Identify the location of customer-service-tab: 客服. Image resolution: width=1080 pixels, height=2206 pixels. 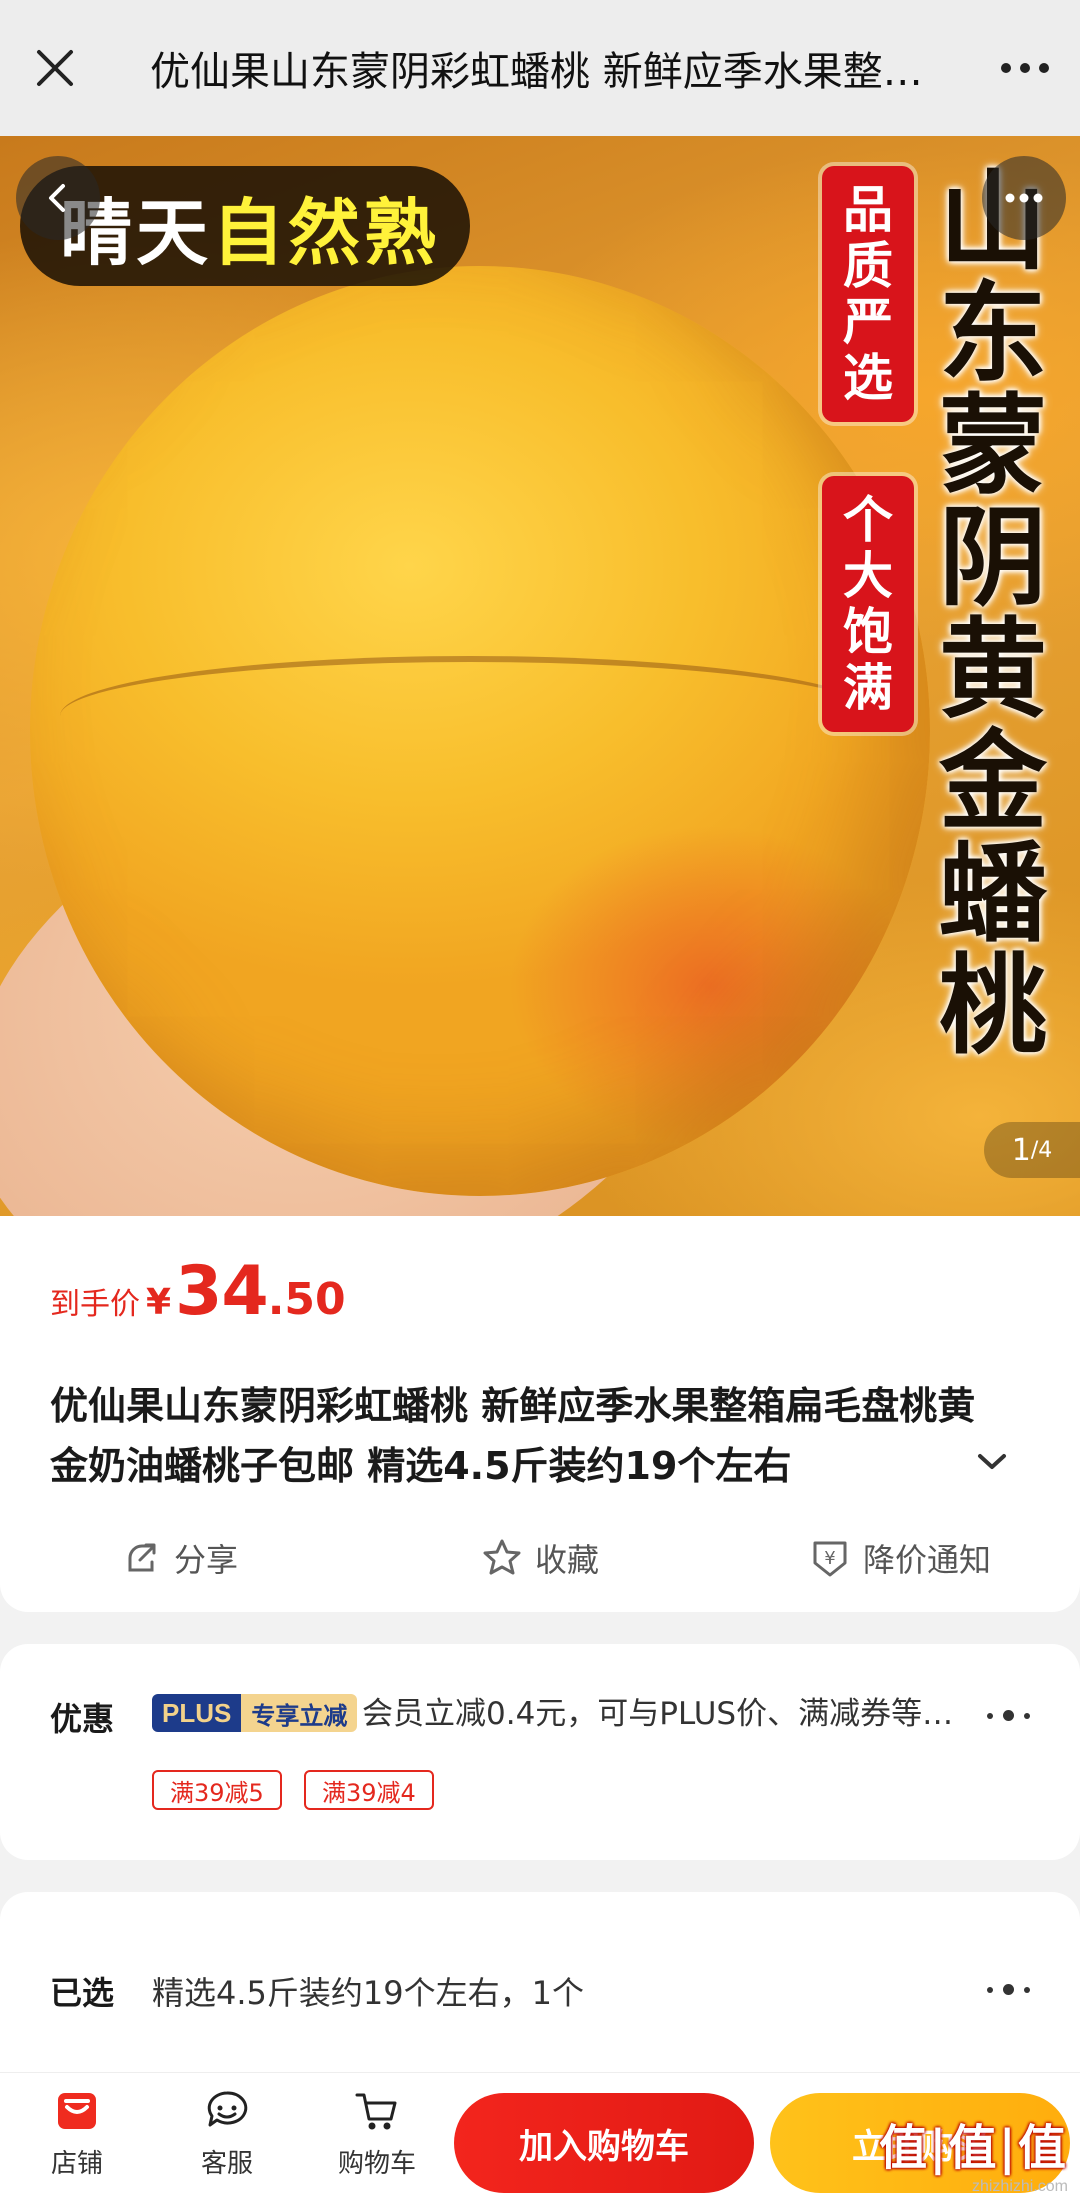
(227, 2133).